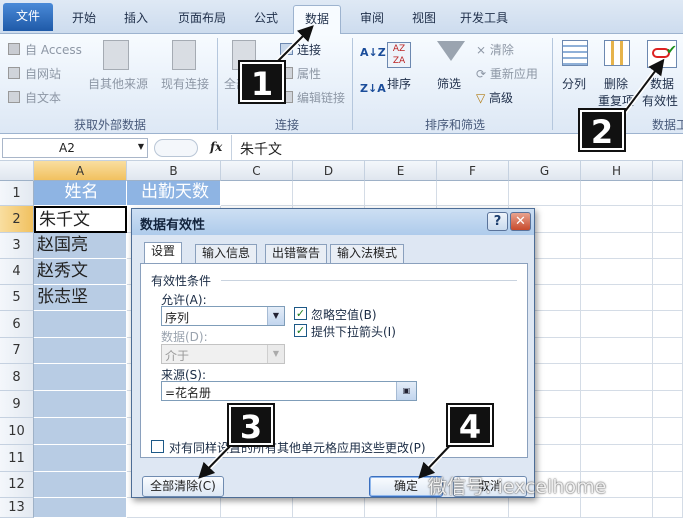 Image resolution: width=683 pixels, height=518 pixels. I want to click on name-cell: 赵国亮, so click(80, 246).